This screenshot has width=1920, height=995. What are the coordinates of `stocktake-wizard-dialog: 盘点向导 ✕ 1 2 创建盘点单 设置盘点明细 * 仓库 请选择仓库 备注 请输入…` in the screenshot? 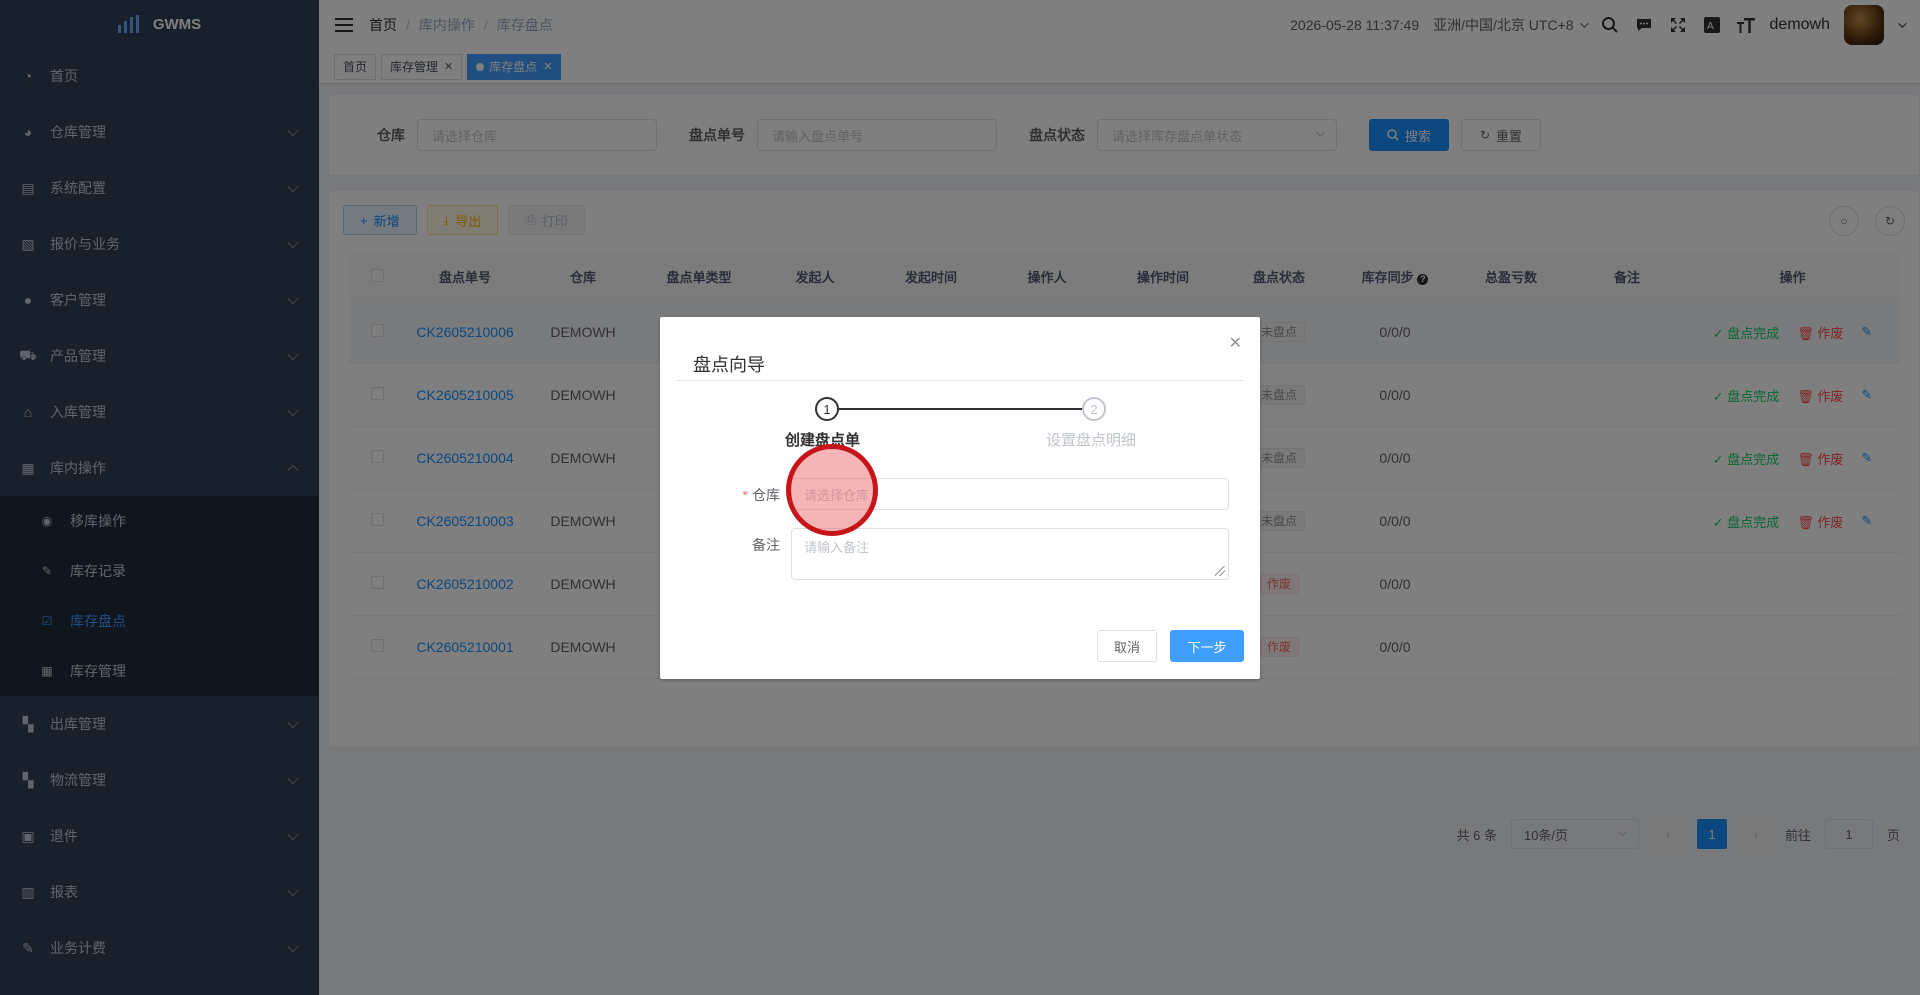 It's located at (960, 498).